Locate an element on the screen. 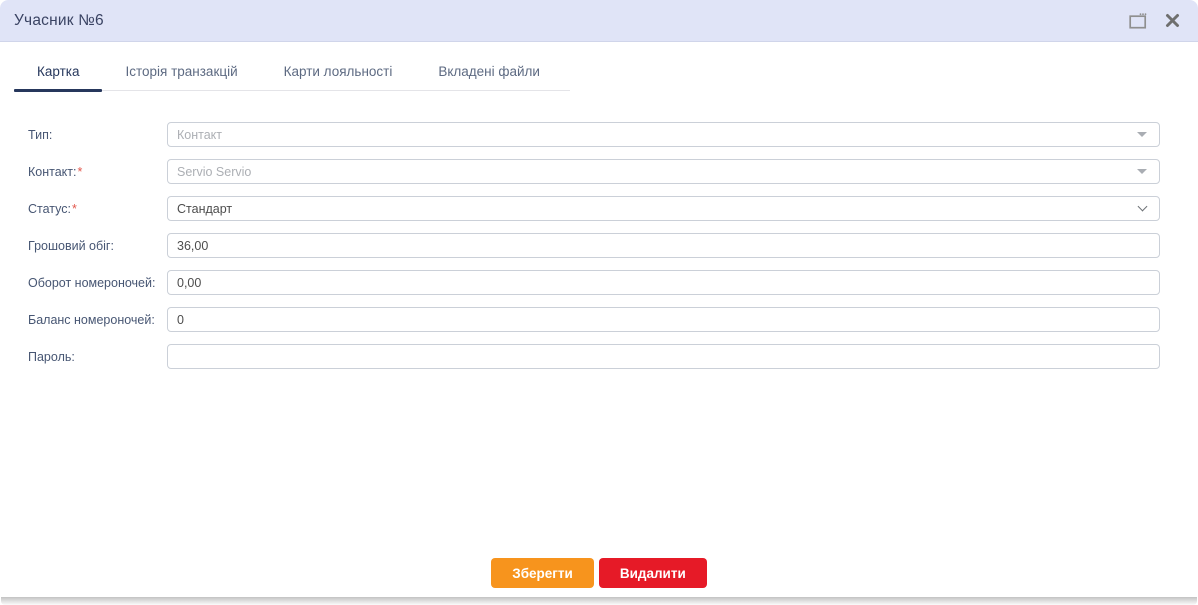  type-select: Контакт is located at coordinates (663, 134).